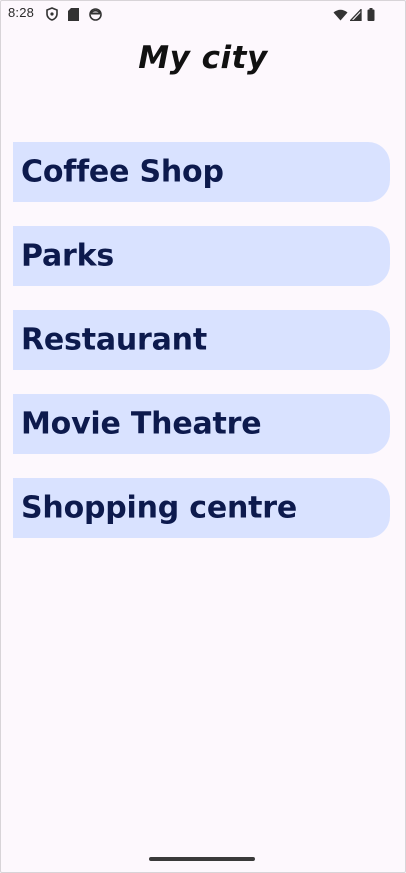  Describe the element at coordinates (201, 256) in the screenshot. I see `category-item-parks: Parks` at that location.